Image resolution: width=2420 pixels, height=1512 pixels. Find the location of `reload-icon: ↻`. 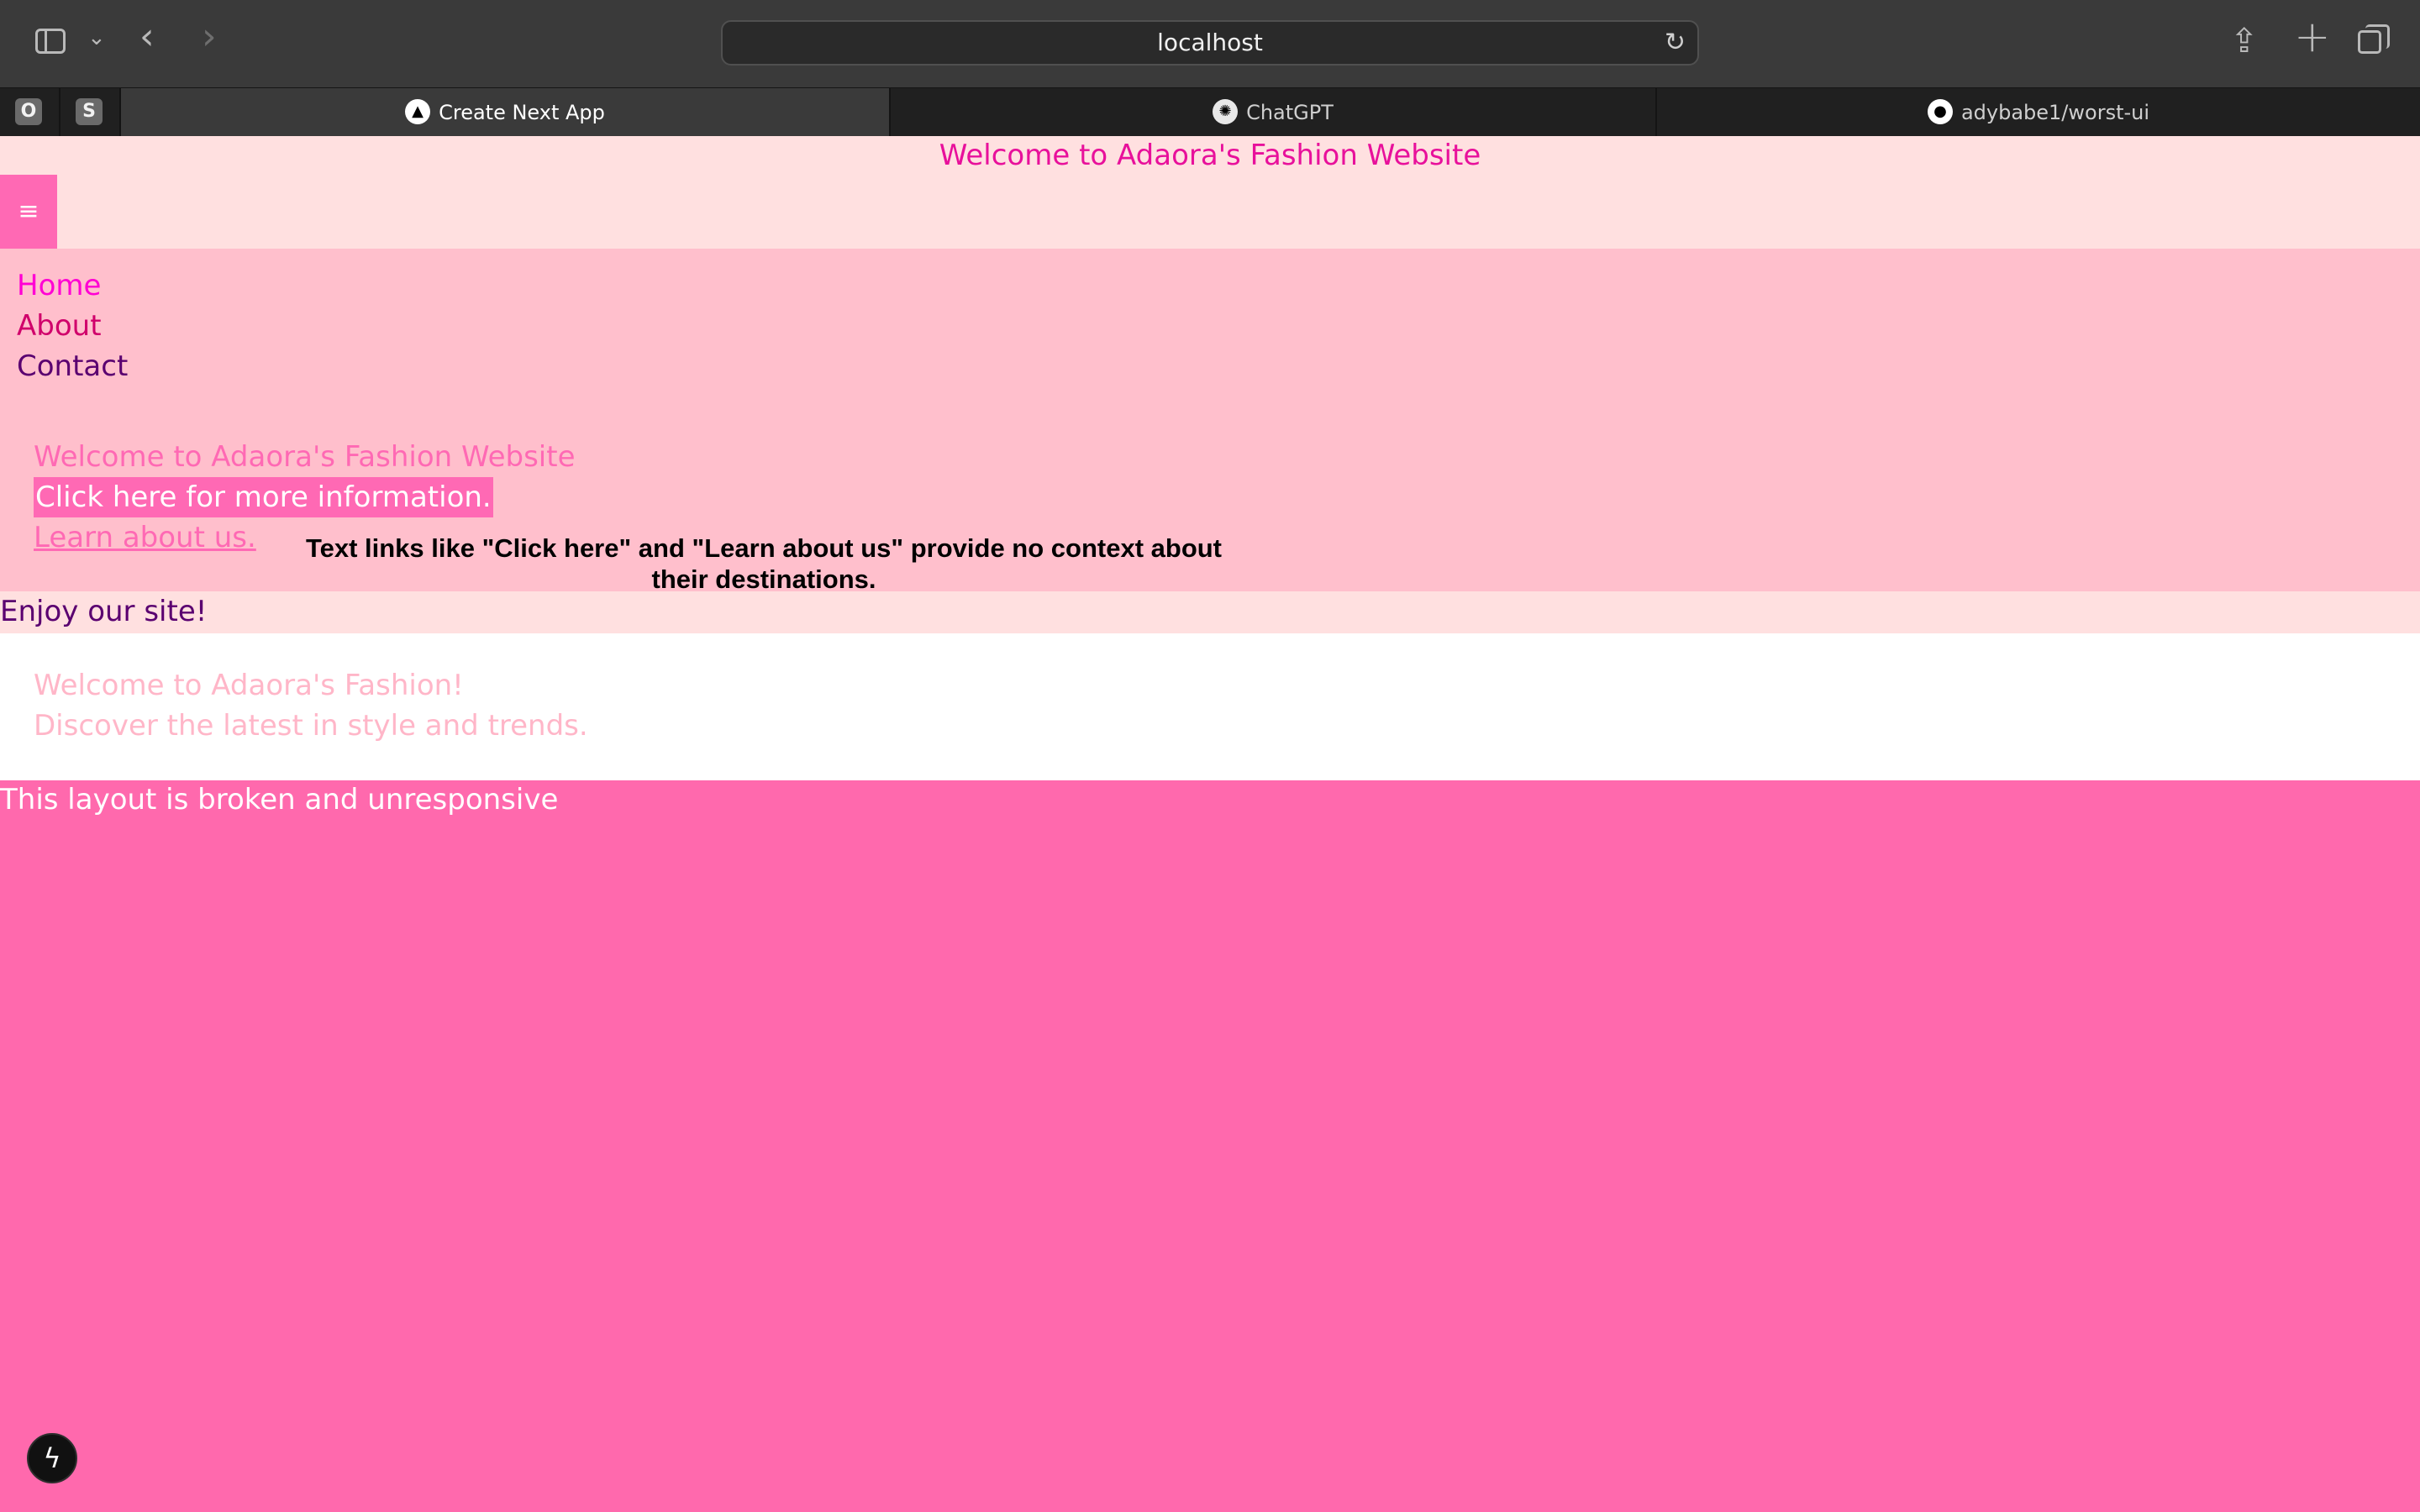

reload-icon: ↻ is located at coordinates (1676, 43).